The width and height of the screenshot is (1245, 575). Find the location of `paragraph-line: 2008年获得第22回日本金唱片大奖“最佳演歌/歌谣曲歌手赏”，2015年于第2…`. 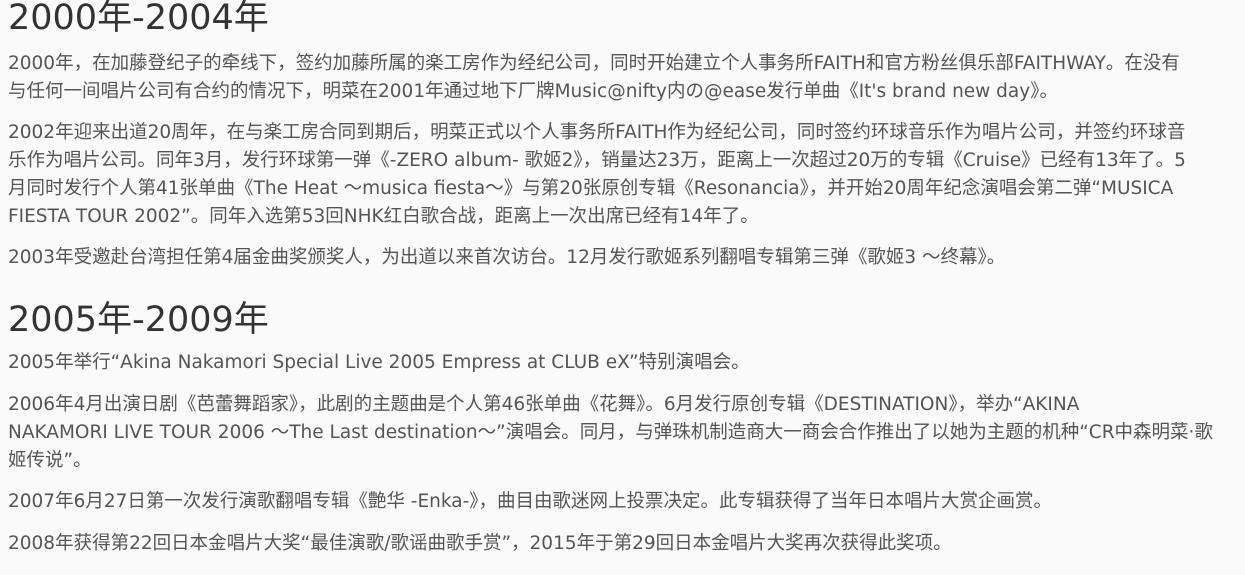

paragraph-line: 2008年获得第22回日本金唱片大奖“最佳演歌/歌谣曲歌手赏”，2015年于第2… is located at coordinates (480, 543).